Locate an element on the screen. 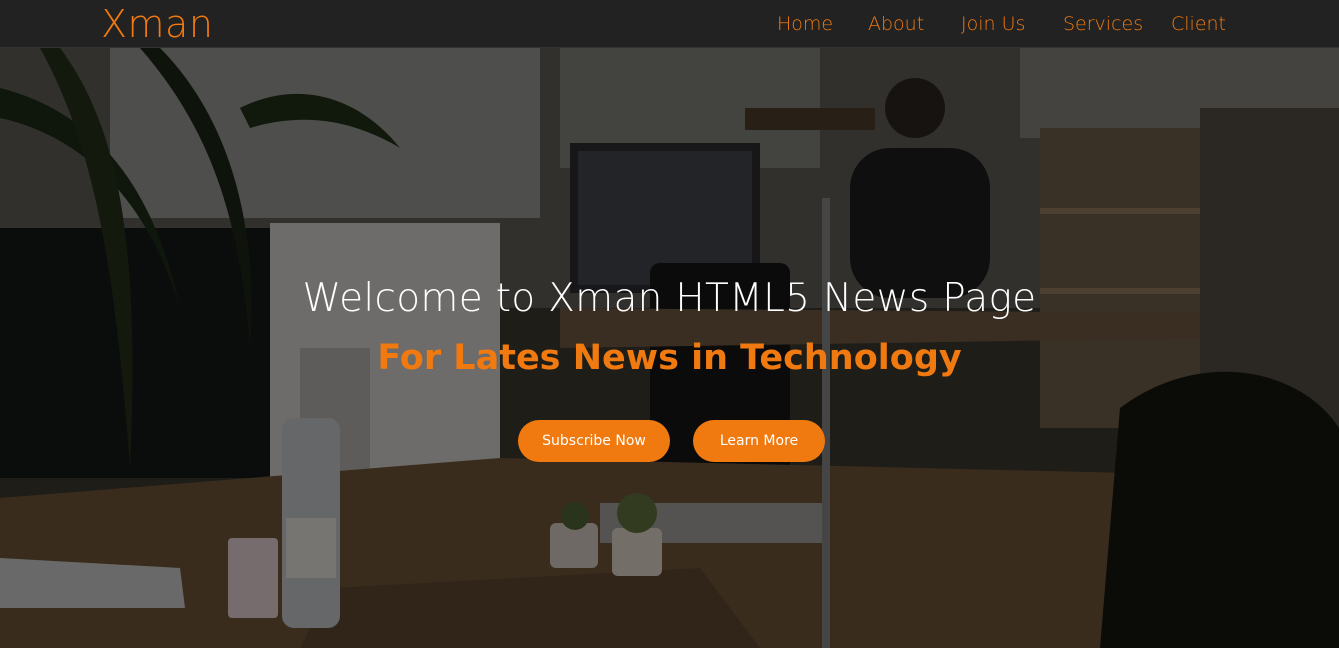 This screenshot has width=1339, height=648. nav-services-link: Services is located at coordinates (1103, 24).